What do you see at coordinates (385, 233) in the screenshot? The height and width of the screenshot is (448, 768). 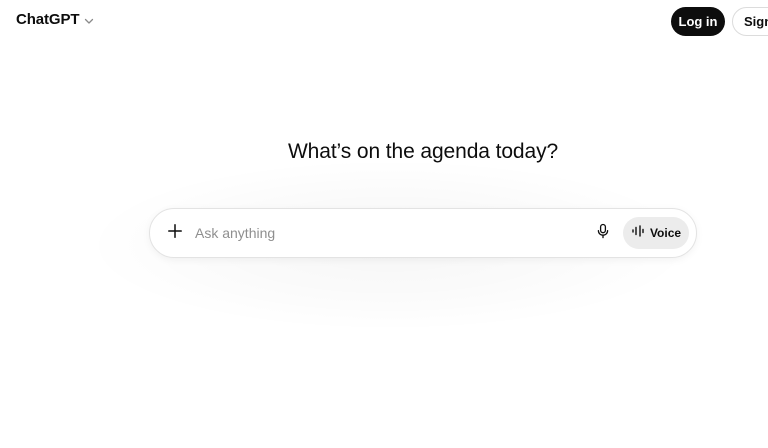 I see `prompt-input` at bounding box center [385, 233].